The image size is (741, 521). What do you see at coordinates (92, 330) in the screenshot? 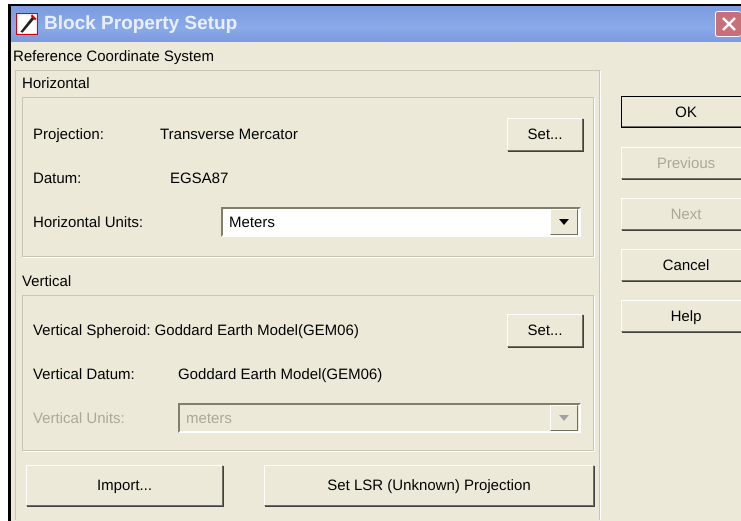
I see `field-label: Vertical Spheroid:` at bounding box center [92, 330].